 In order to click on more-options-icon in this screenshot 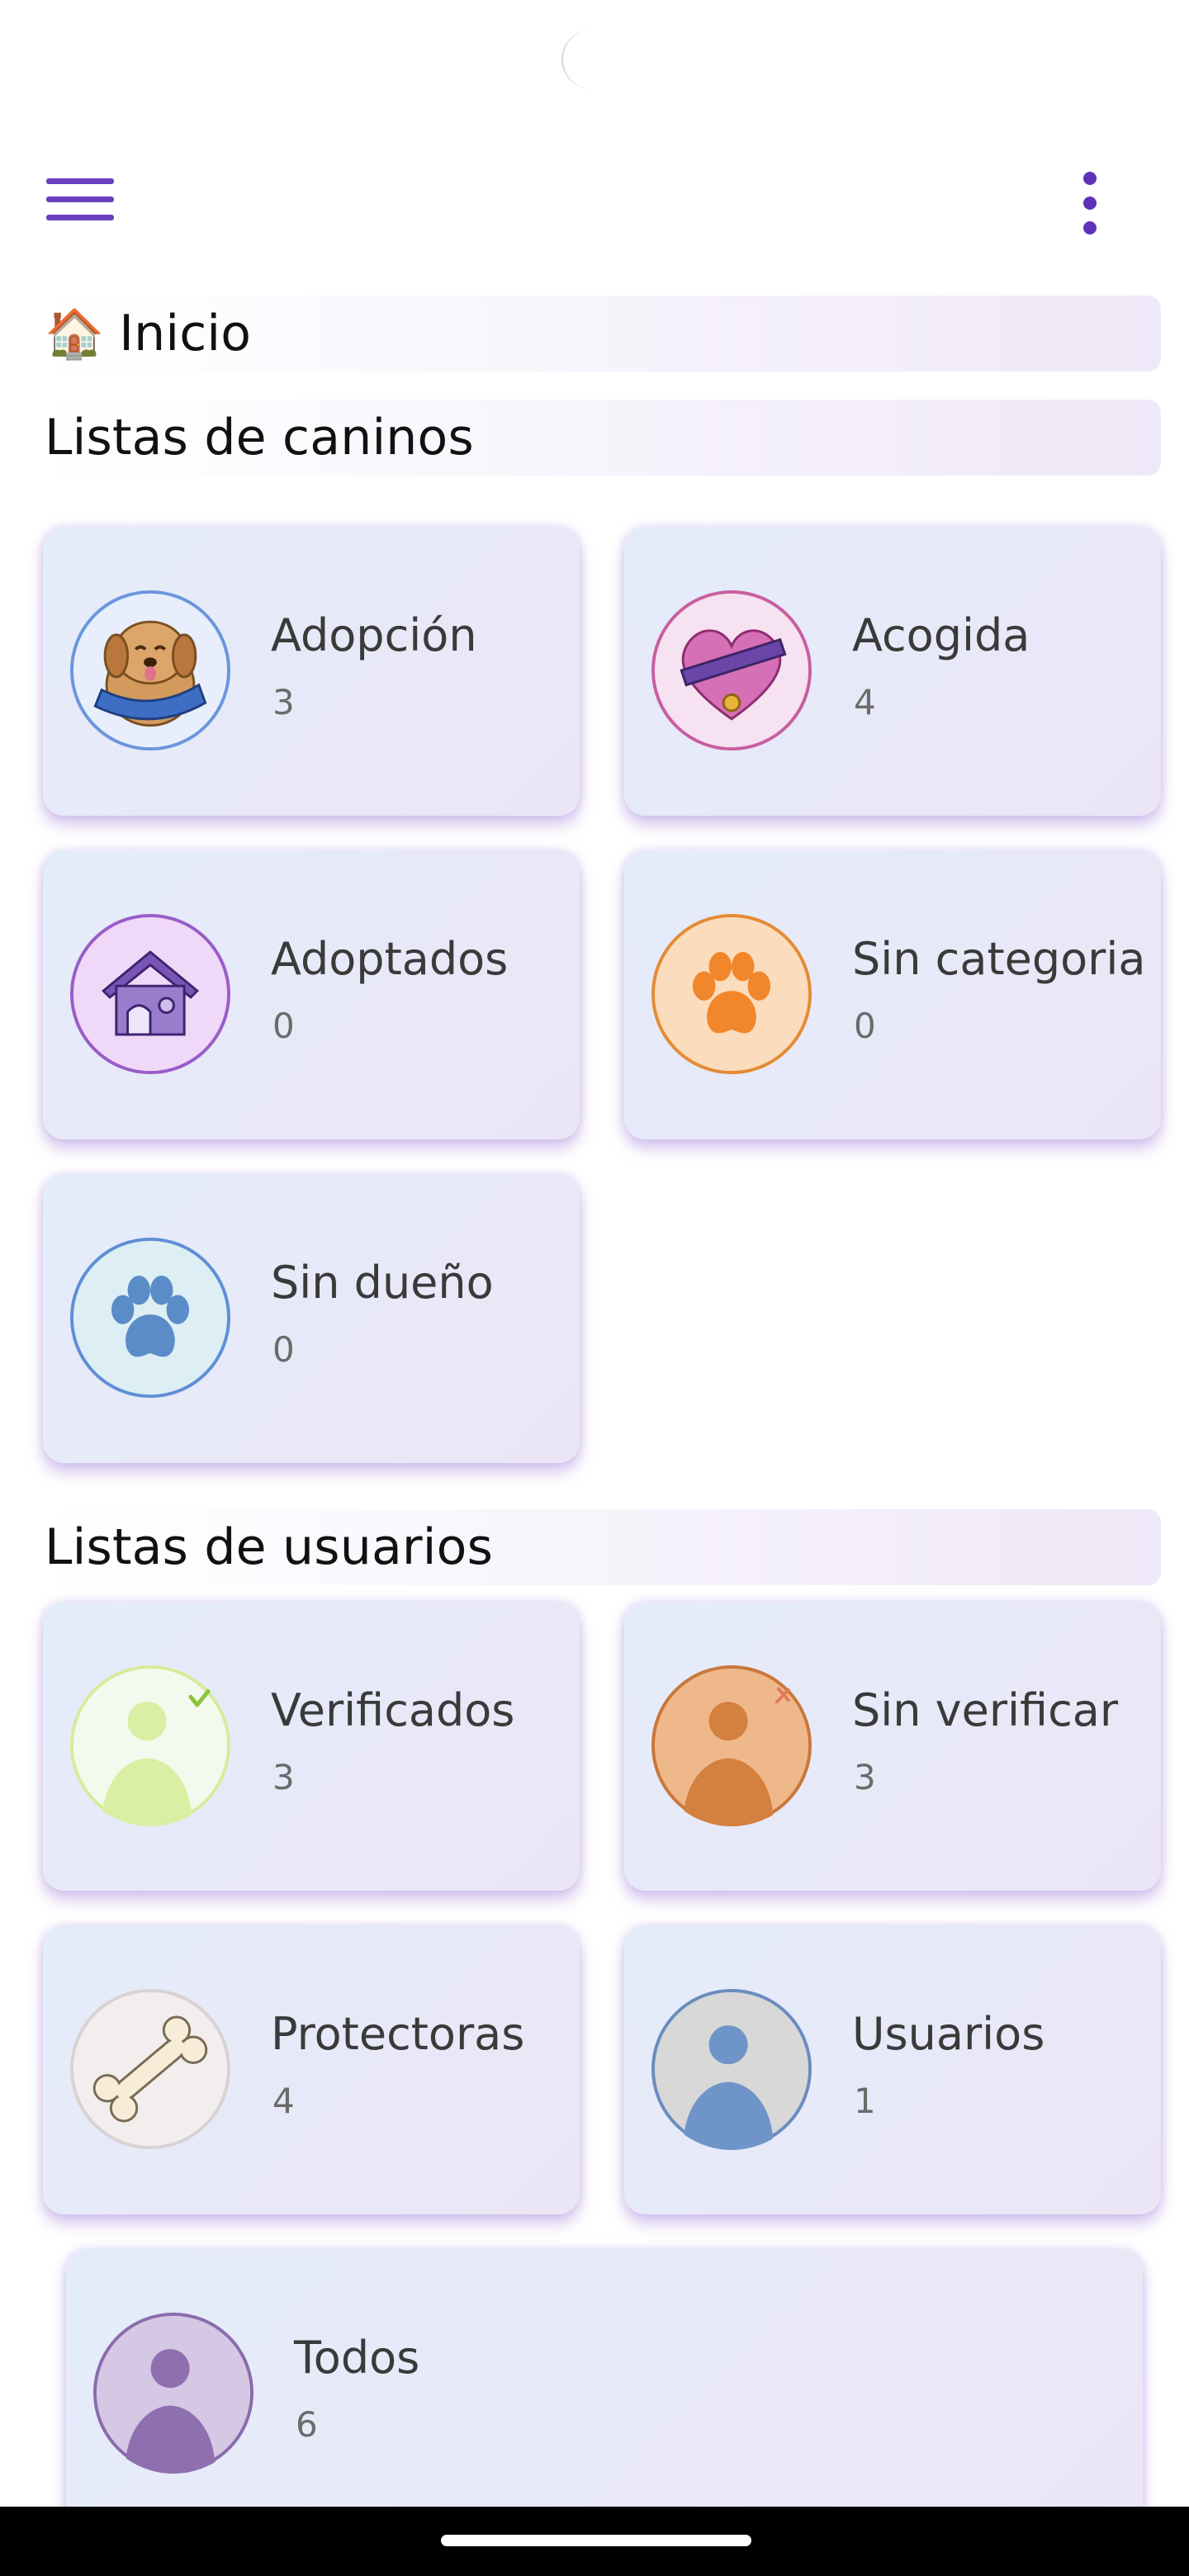, I will do `click(1089, 203)`.